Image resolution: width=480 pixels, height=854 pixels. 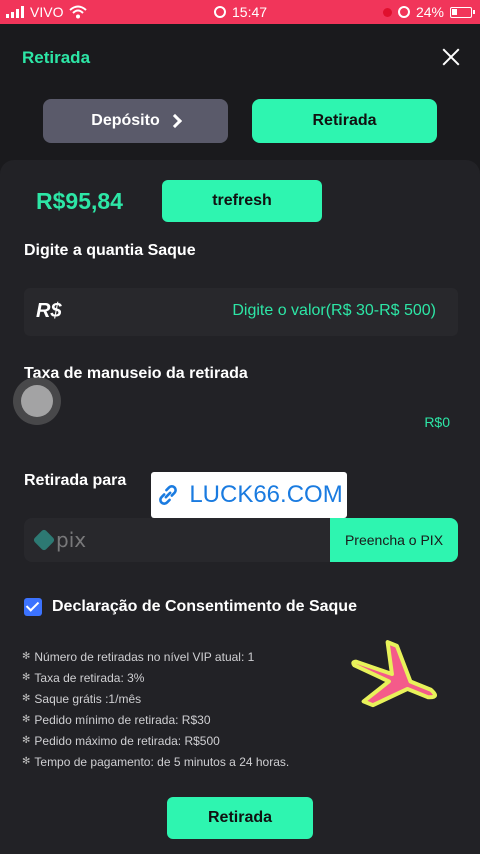 I want to click on tab-deposit-label: Depósito, so click(x=125, y=120).